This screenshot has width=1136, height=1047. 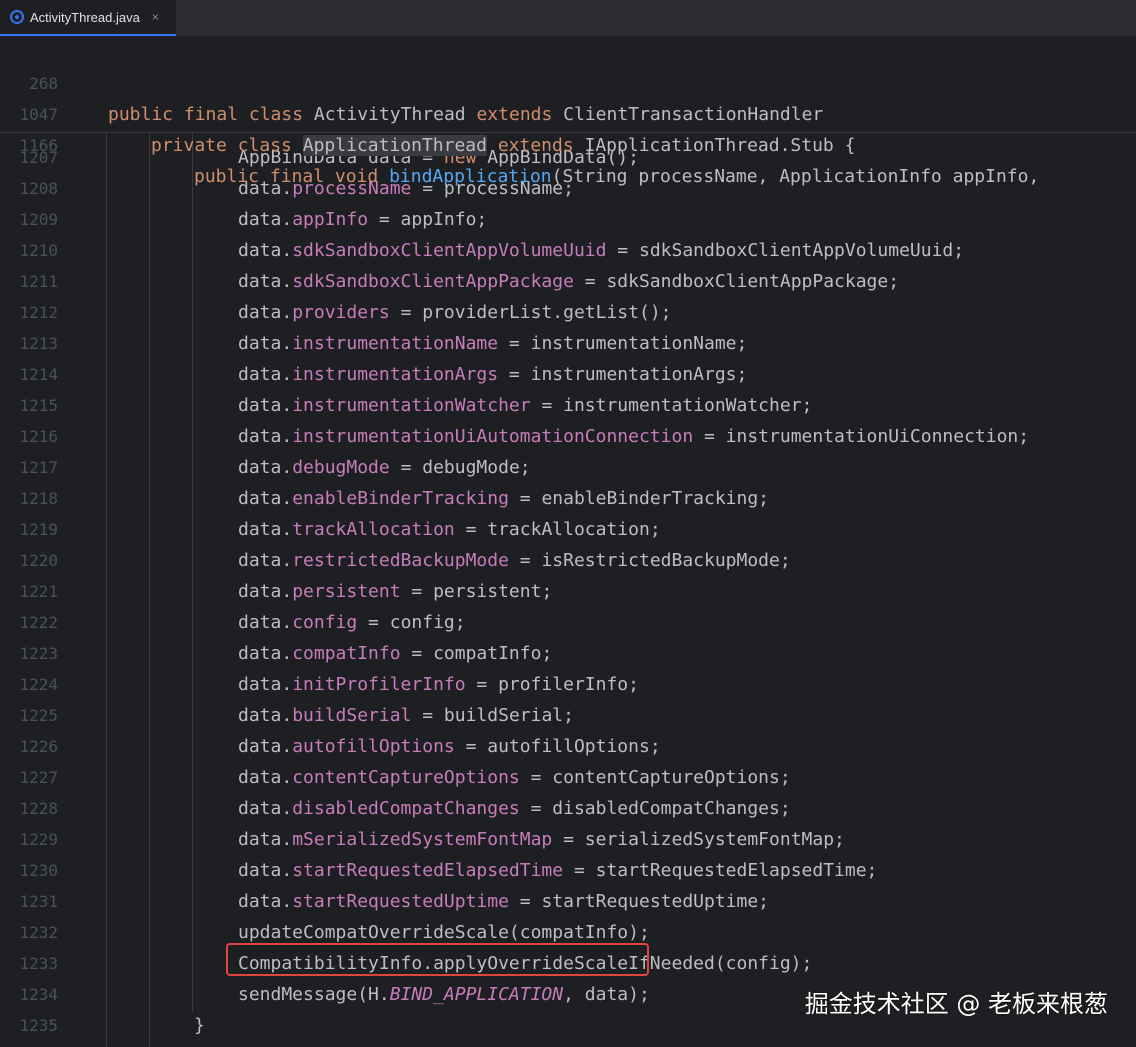 What do you see at coordinates (38, 281) in the screenshot?
I see `line-number: 1211` at bounding box center [38, 281].